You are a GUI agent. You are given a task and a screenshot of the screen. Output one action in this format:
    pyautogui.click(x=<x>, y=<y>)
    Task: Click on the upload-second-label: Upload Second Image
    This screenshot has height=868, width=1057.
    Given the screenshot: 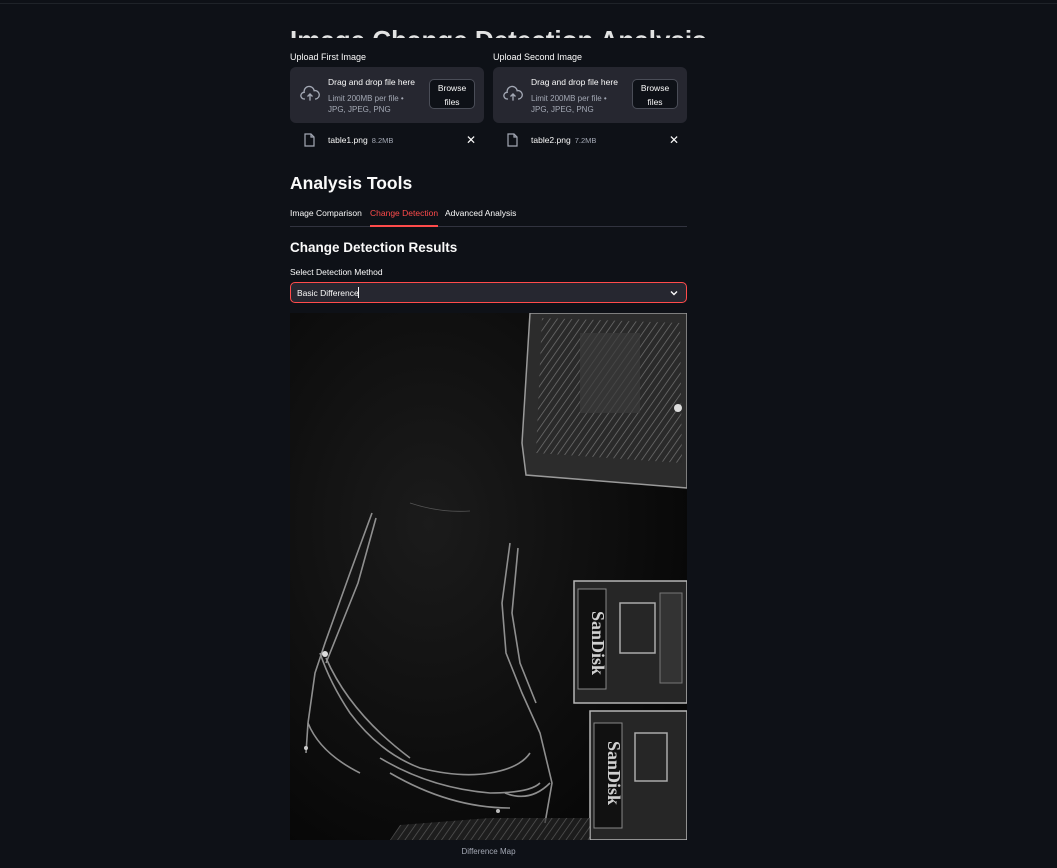 What is the action you would take?
    pyautogui.click(x=538, y=57)
    